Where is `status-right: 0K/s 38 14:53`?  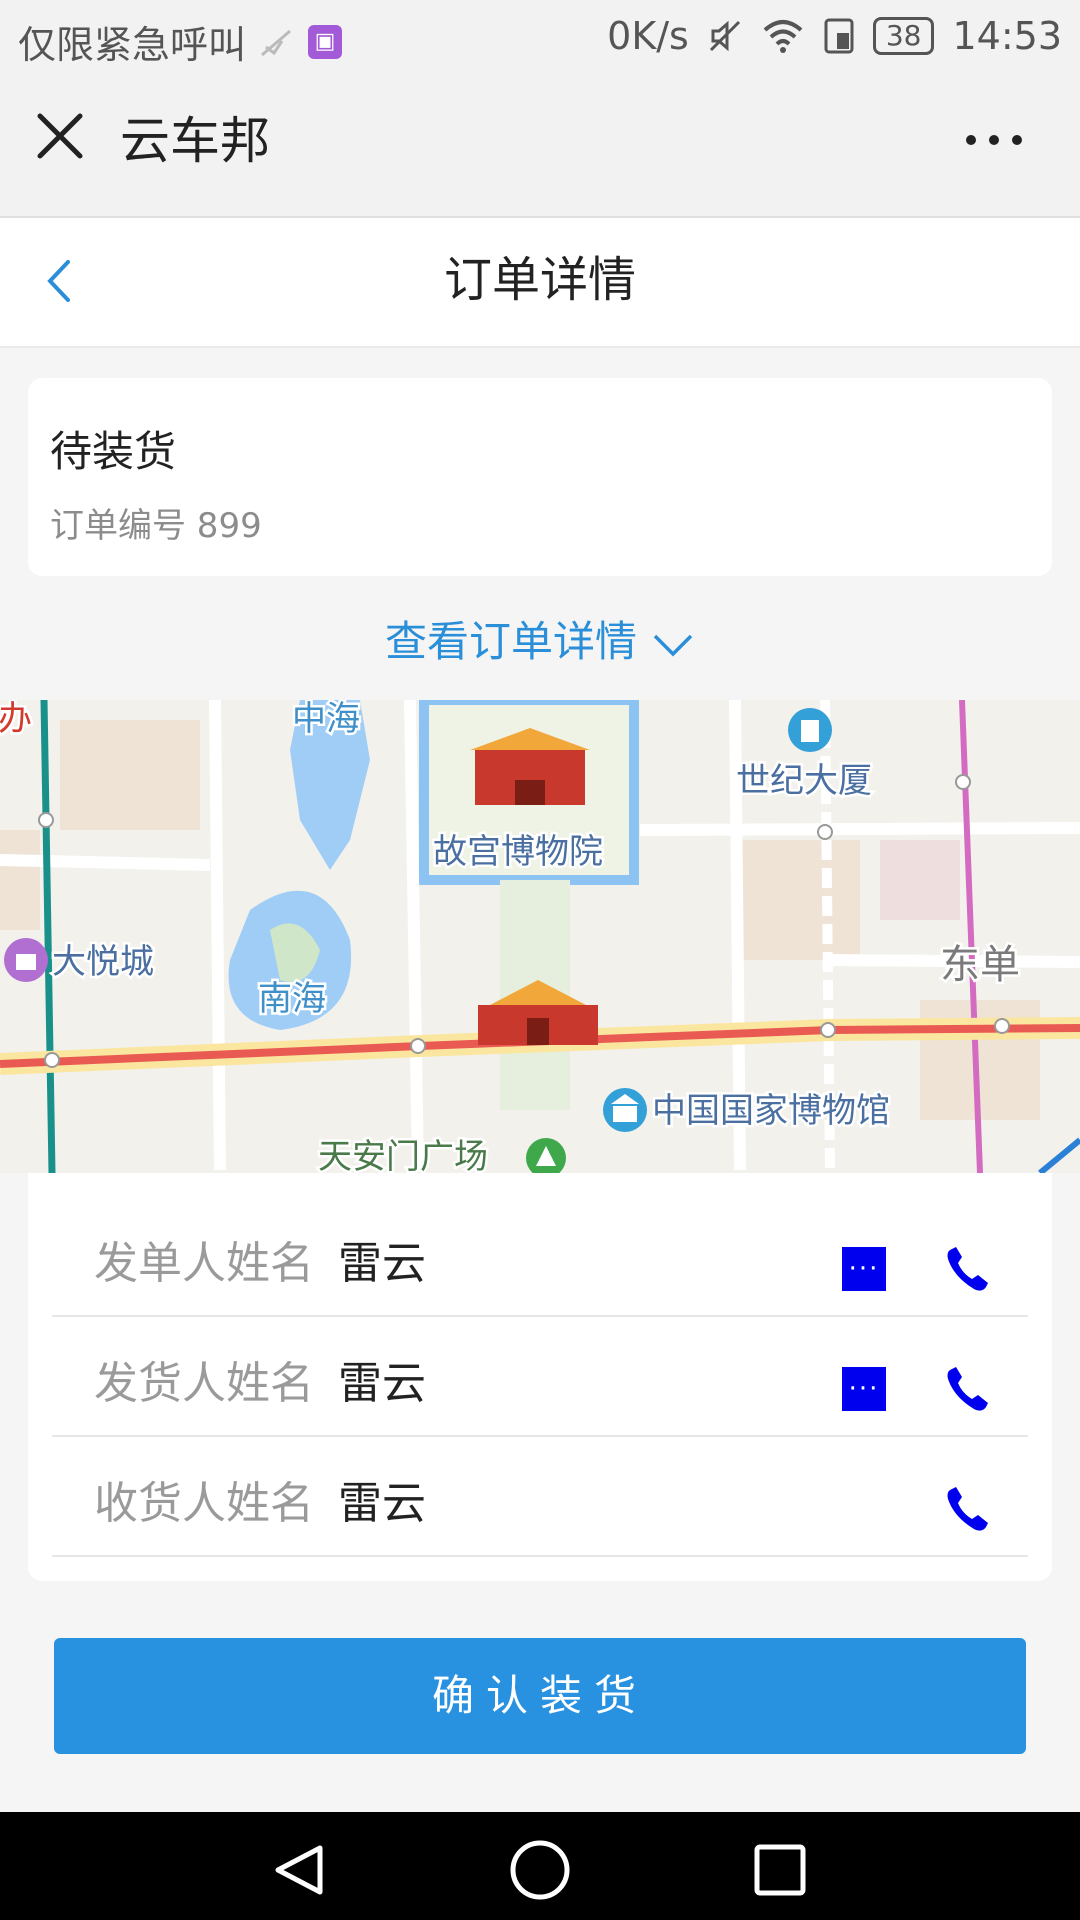
status-right: 0K/s 38 14:53 is located at coordinates (834, 36).